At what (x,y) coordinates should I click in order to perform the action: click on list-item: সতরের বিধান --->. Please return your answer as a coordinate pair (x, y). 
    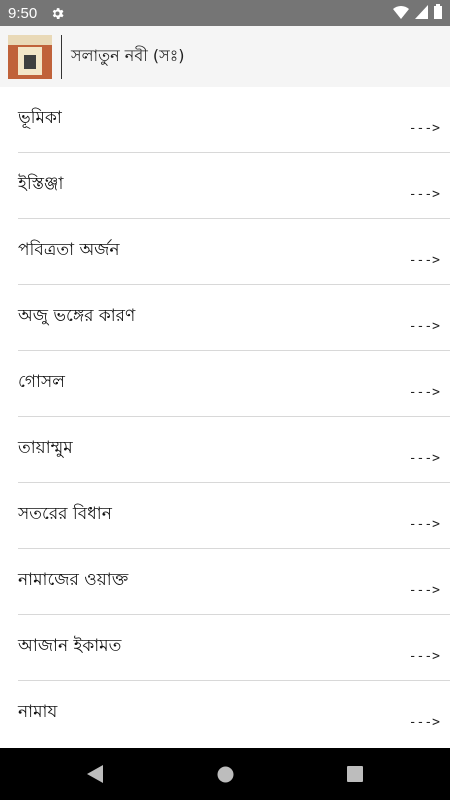
    Looking at the image, I should click on (225, 516).